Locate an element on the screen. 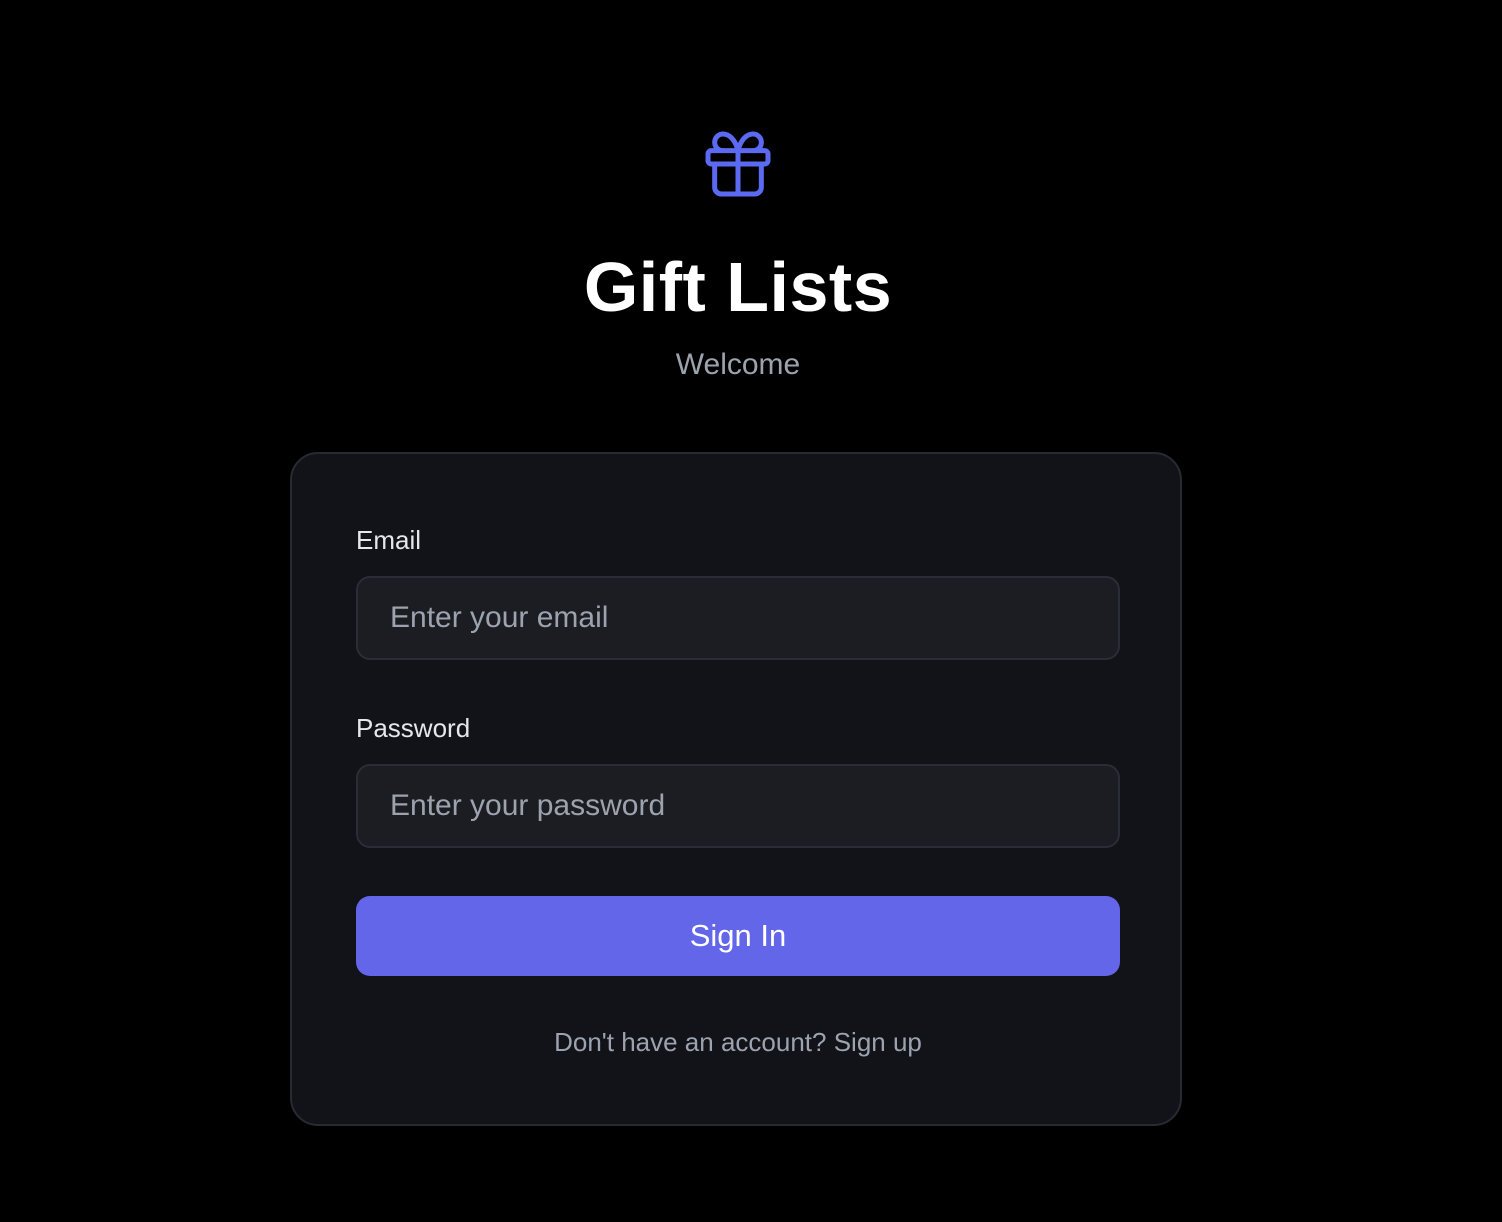 The width and height of the screenshot is (1502, 1222). email-label: Email is located at coordinates (389, 540).